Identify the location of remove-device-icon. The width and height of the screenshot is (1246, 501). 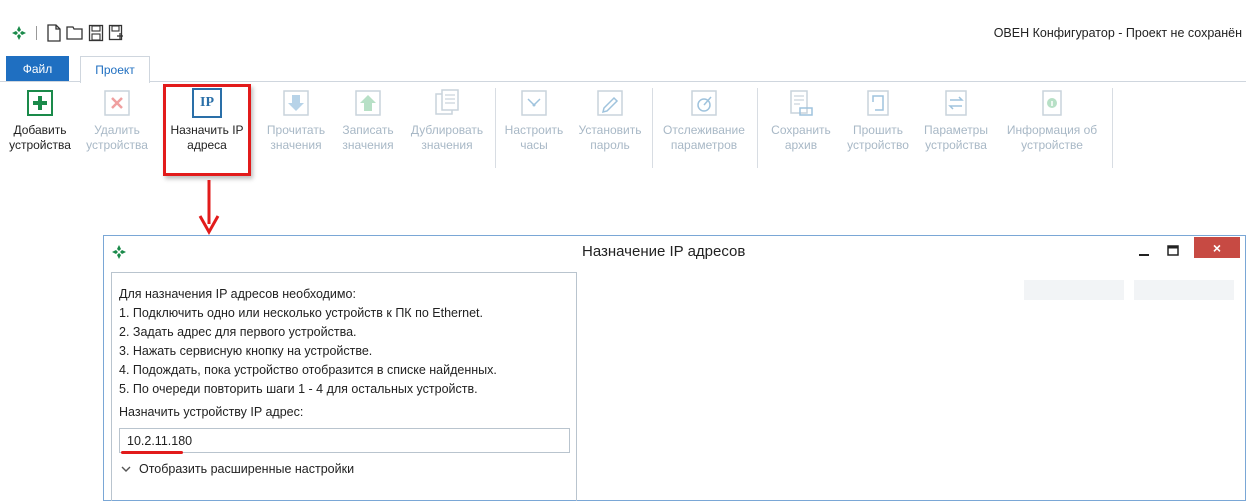
(117, 103).